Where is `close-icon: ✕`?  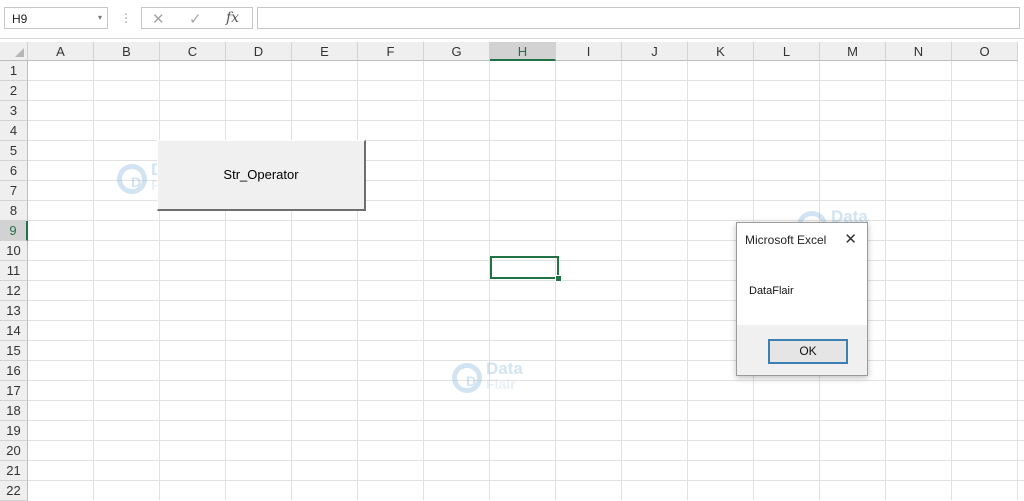 close-icon: ✕ is located at coordinates (850, 239).